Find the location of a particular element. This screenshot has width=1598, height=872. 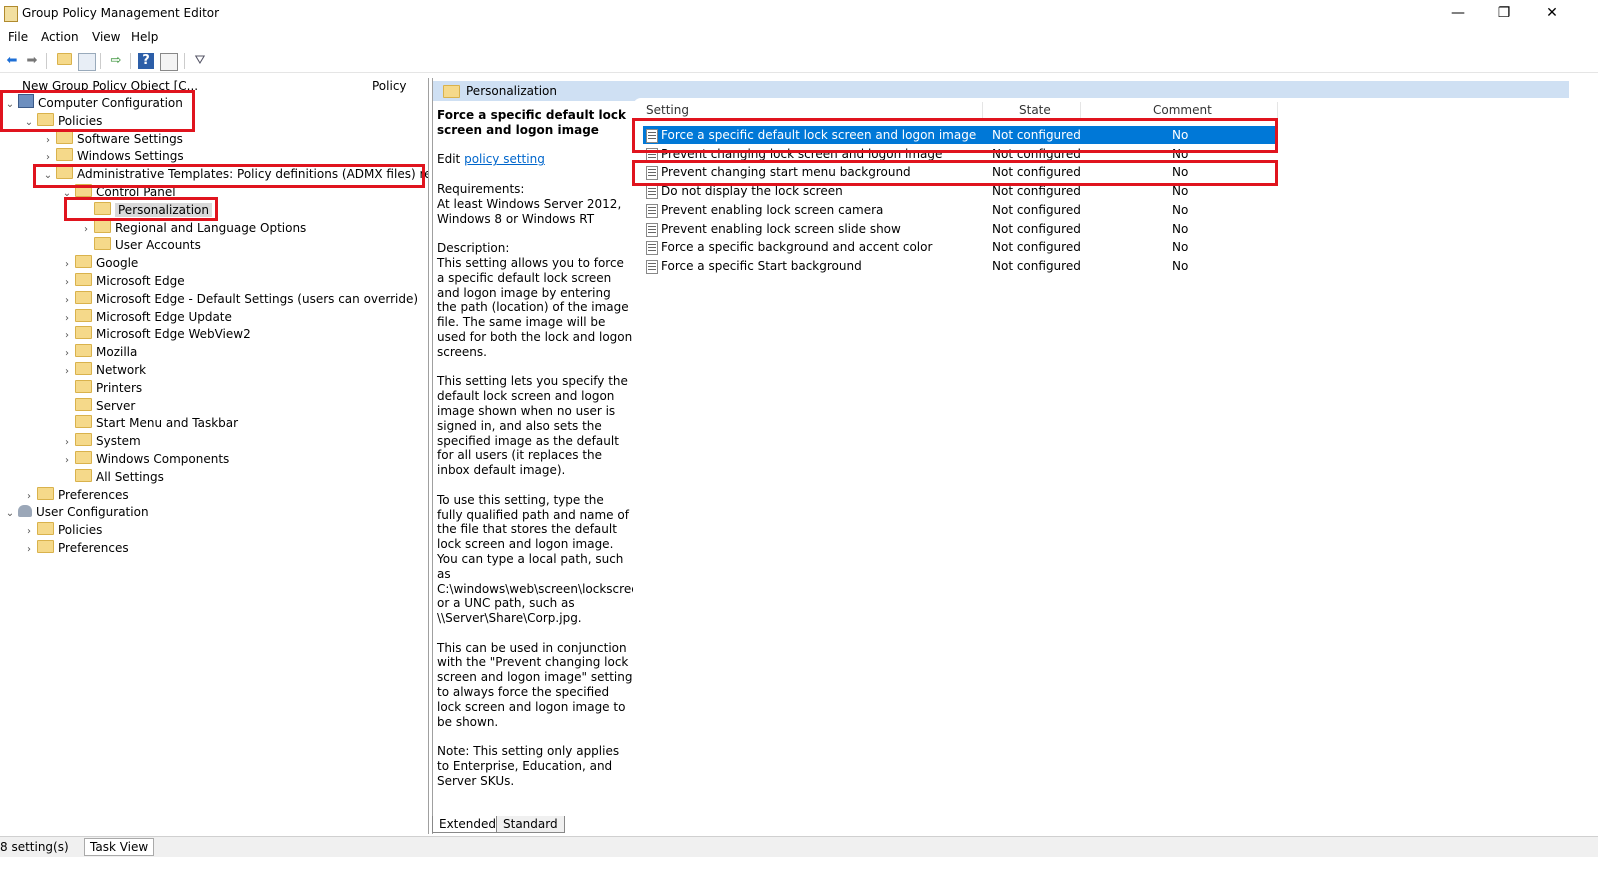

tree-node-label: Printers is located at coordinates (119, 387).